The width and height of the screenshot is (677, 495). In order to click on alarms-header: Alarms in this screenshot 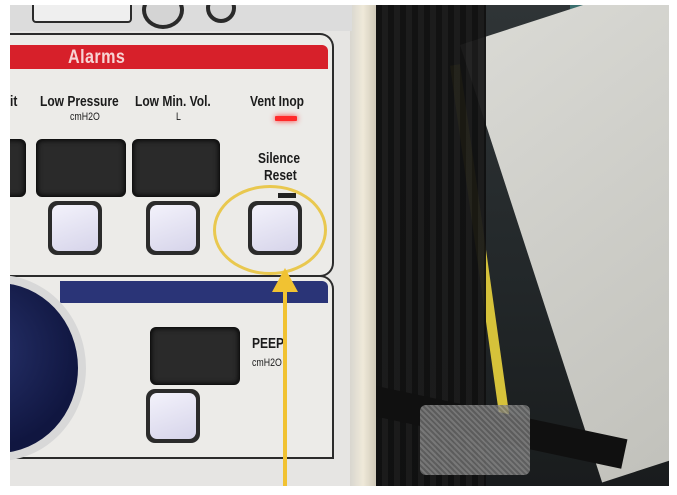, I will do `click(97, 57)`.